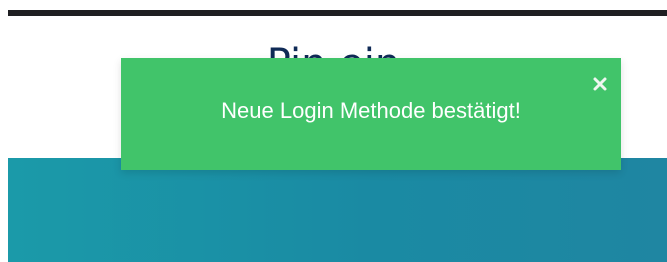  Describe the element at coordinates (600, 84) in the screenshot. I see `close-icon` at that location.